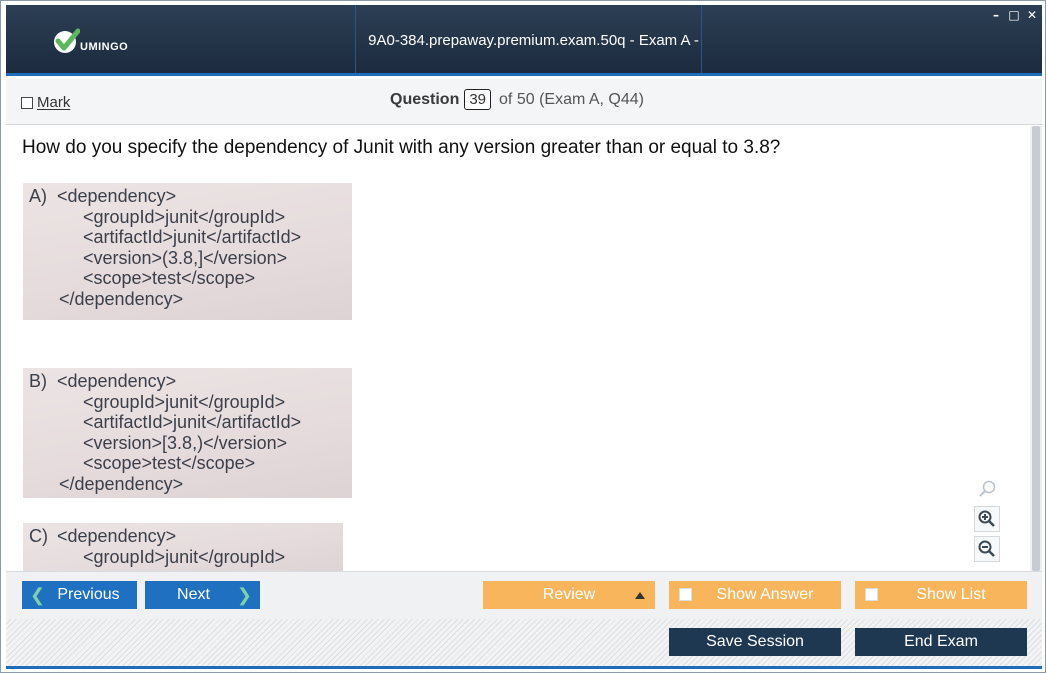 The width and height of the screenshot is (1046, 673). I want to click on zoom-in-icon, so click(987, 519).